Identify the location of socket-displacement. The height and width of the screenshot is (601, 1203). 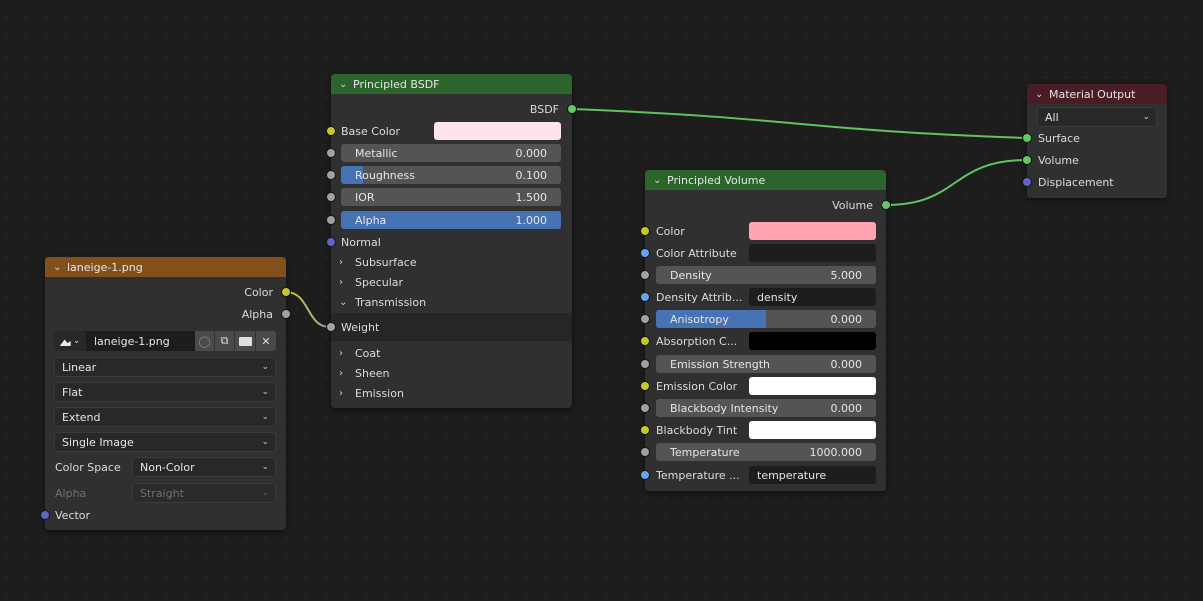
(1027, 182).